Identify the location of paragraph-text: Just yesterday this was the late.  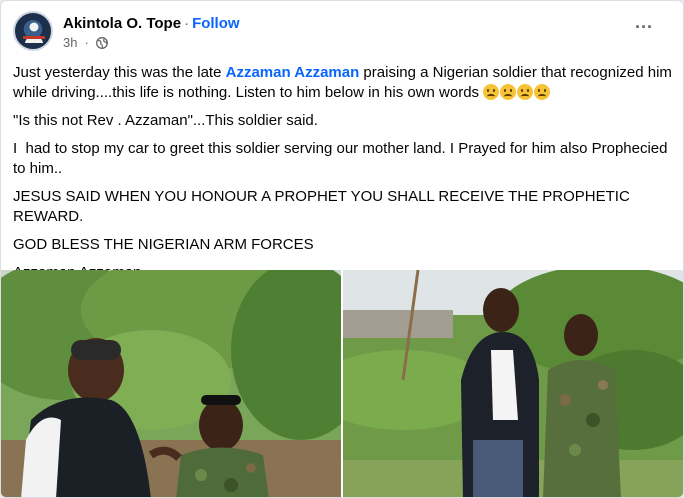
(119, 72).